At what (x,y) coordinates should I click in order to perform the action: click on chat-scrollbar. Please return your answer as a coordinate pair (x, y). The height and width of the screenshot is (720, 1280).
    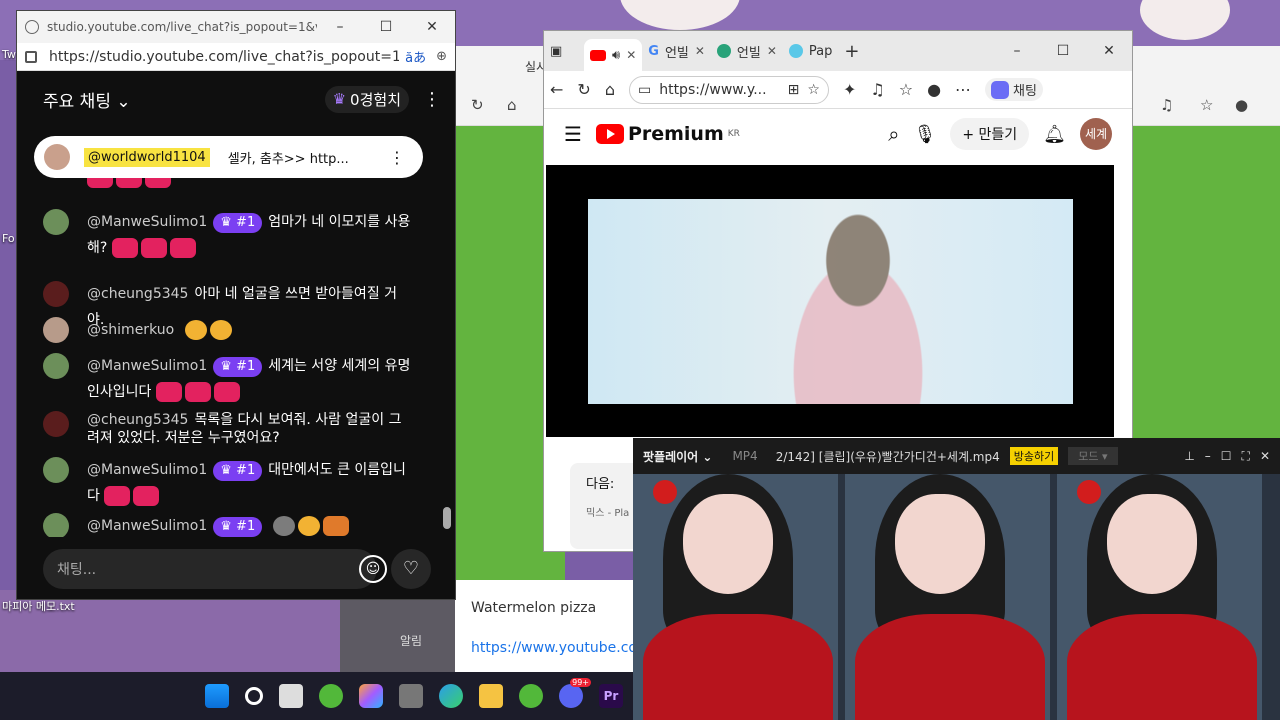
    Looking at the image, I should click on (447, 332).